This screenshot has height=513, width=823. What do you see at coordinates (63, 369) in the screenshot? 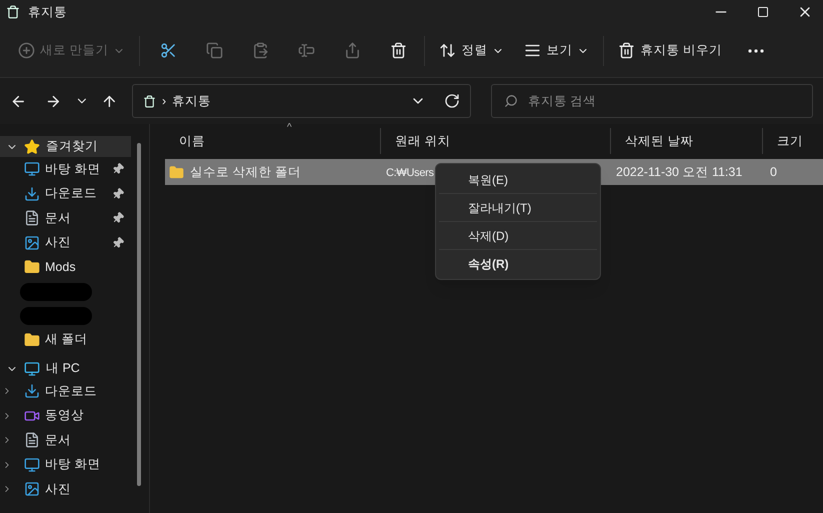
I see `sidebar-label: 내 PC` at bounding box center [63, 369].